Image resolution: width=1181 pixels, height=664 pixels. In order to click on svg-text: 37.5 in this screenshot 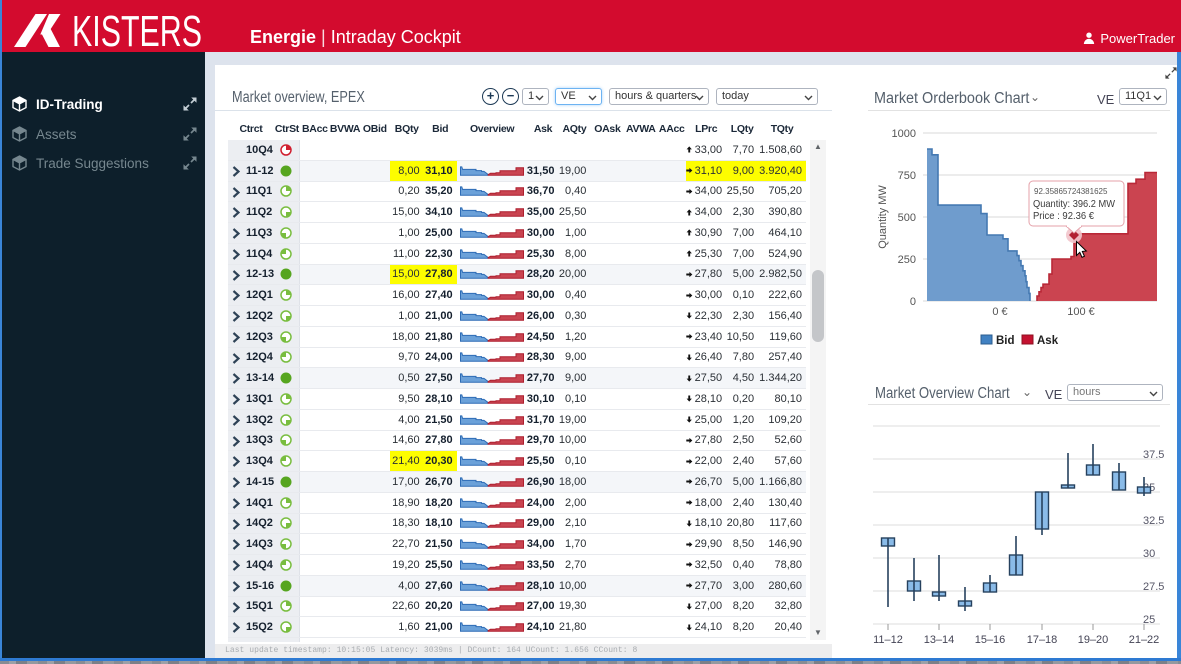, I will do `click(1153, 455)`.